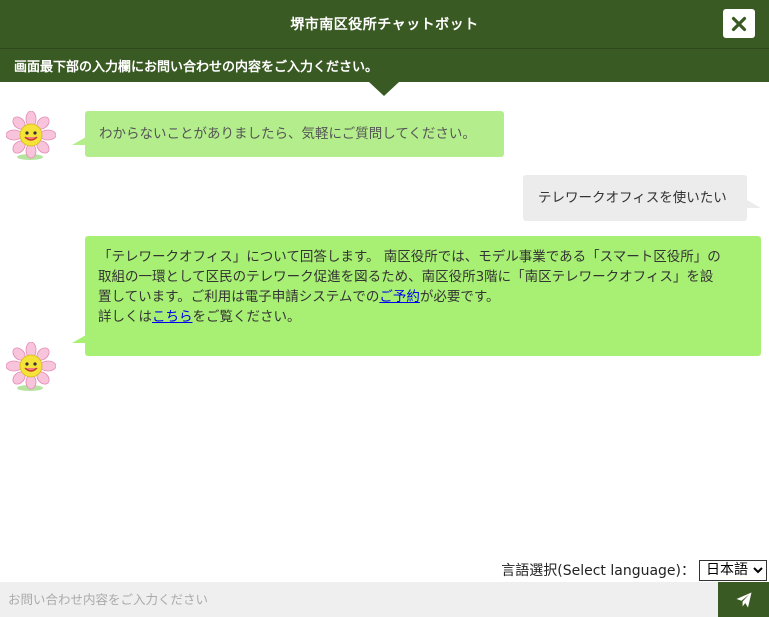 Image resolution: width=769 pixels, height=617 pixels. I want to click on reservation-link: ご予約, so click(399, 297).